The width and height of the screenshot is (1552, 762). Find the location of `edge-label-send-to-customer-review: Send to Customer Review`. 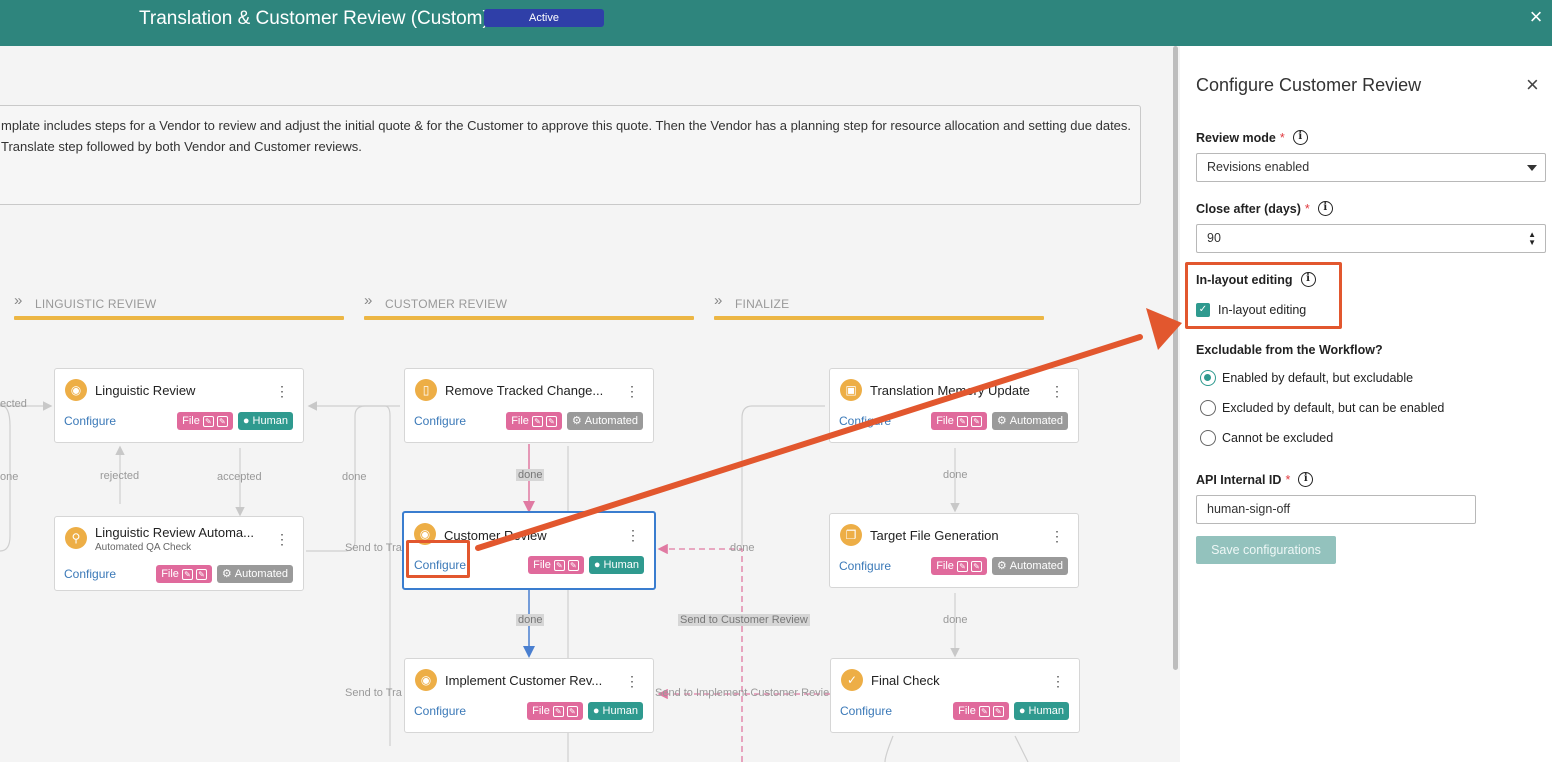

edge-label-send-to-customer-review: Send to Customer Review is located at coordinates (744, 620).